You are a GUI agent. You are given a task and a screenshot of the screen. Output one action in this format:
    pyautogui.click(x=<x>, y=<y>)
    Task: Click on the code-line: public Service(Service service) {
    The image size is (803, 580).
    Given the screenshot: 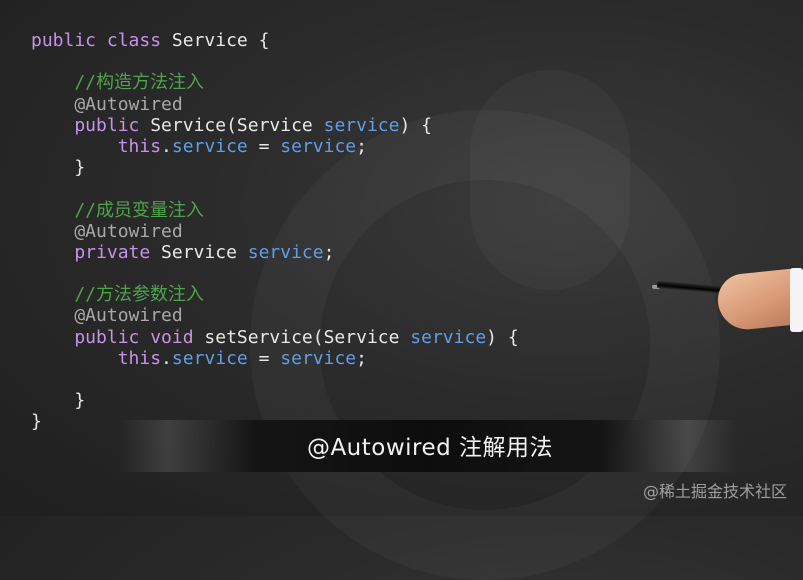 What is the action you would take?
    pyautogui.click(x=275, y=125)
    